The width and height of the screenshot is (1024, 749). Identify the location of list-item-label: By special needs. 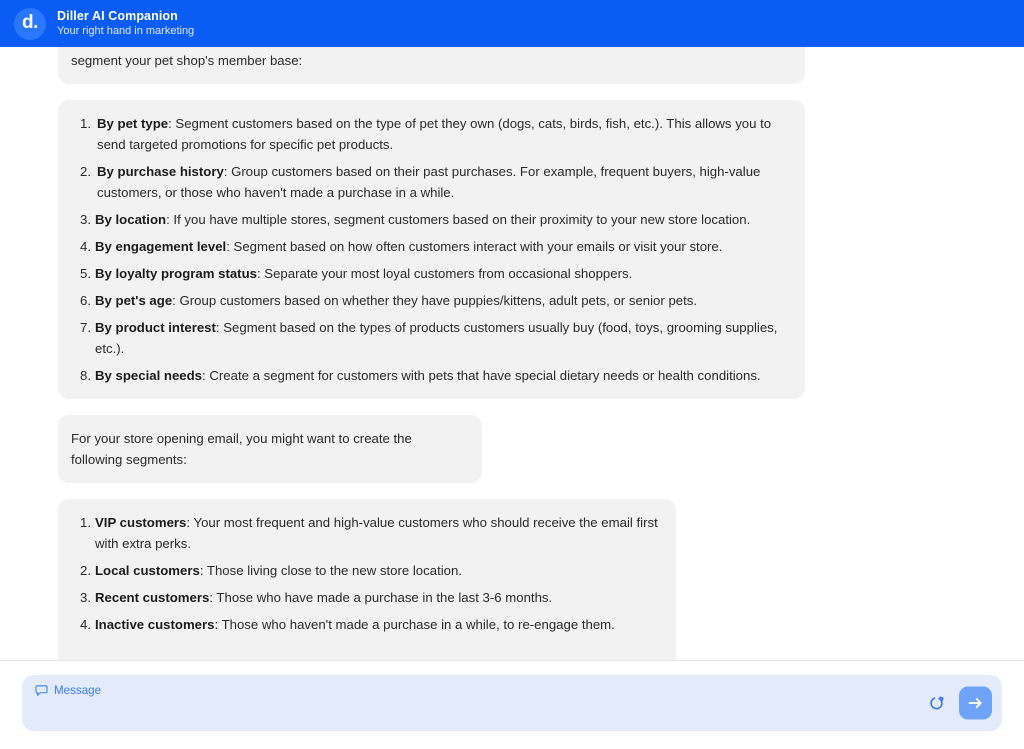
(149, 375).